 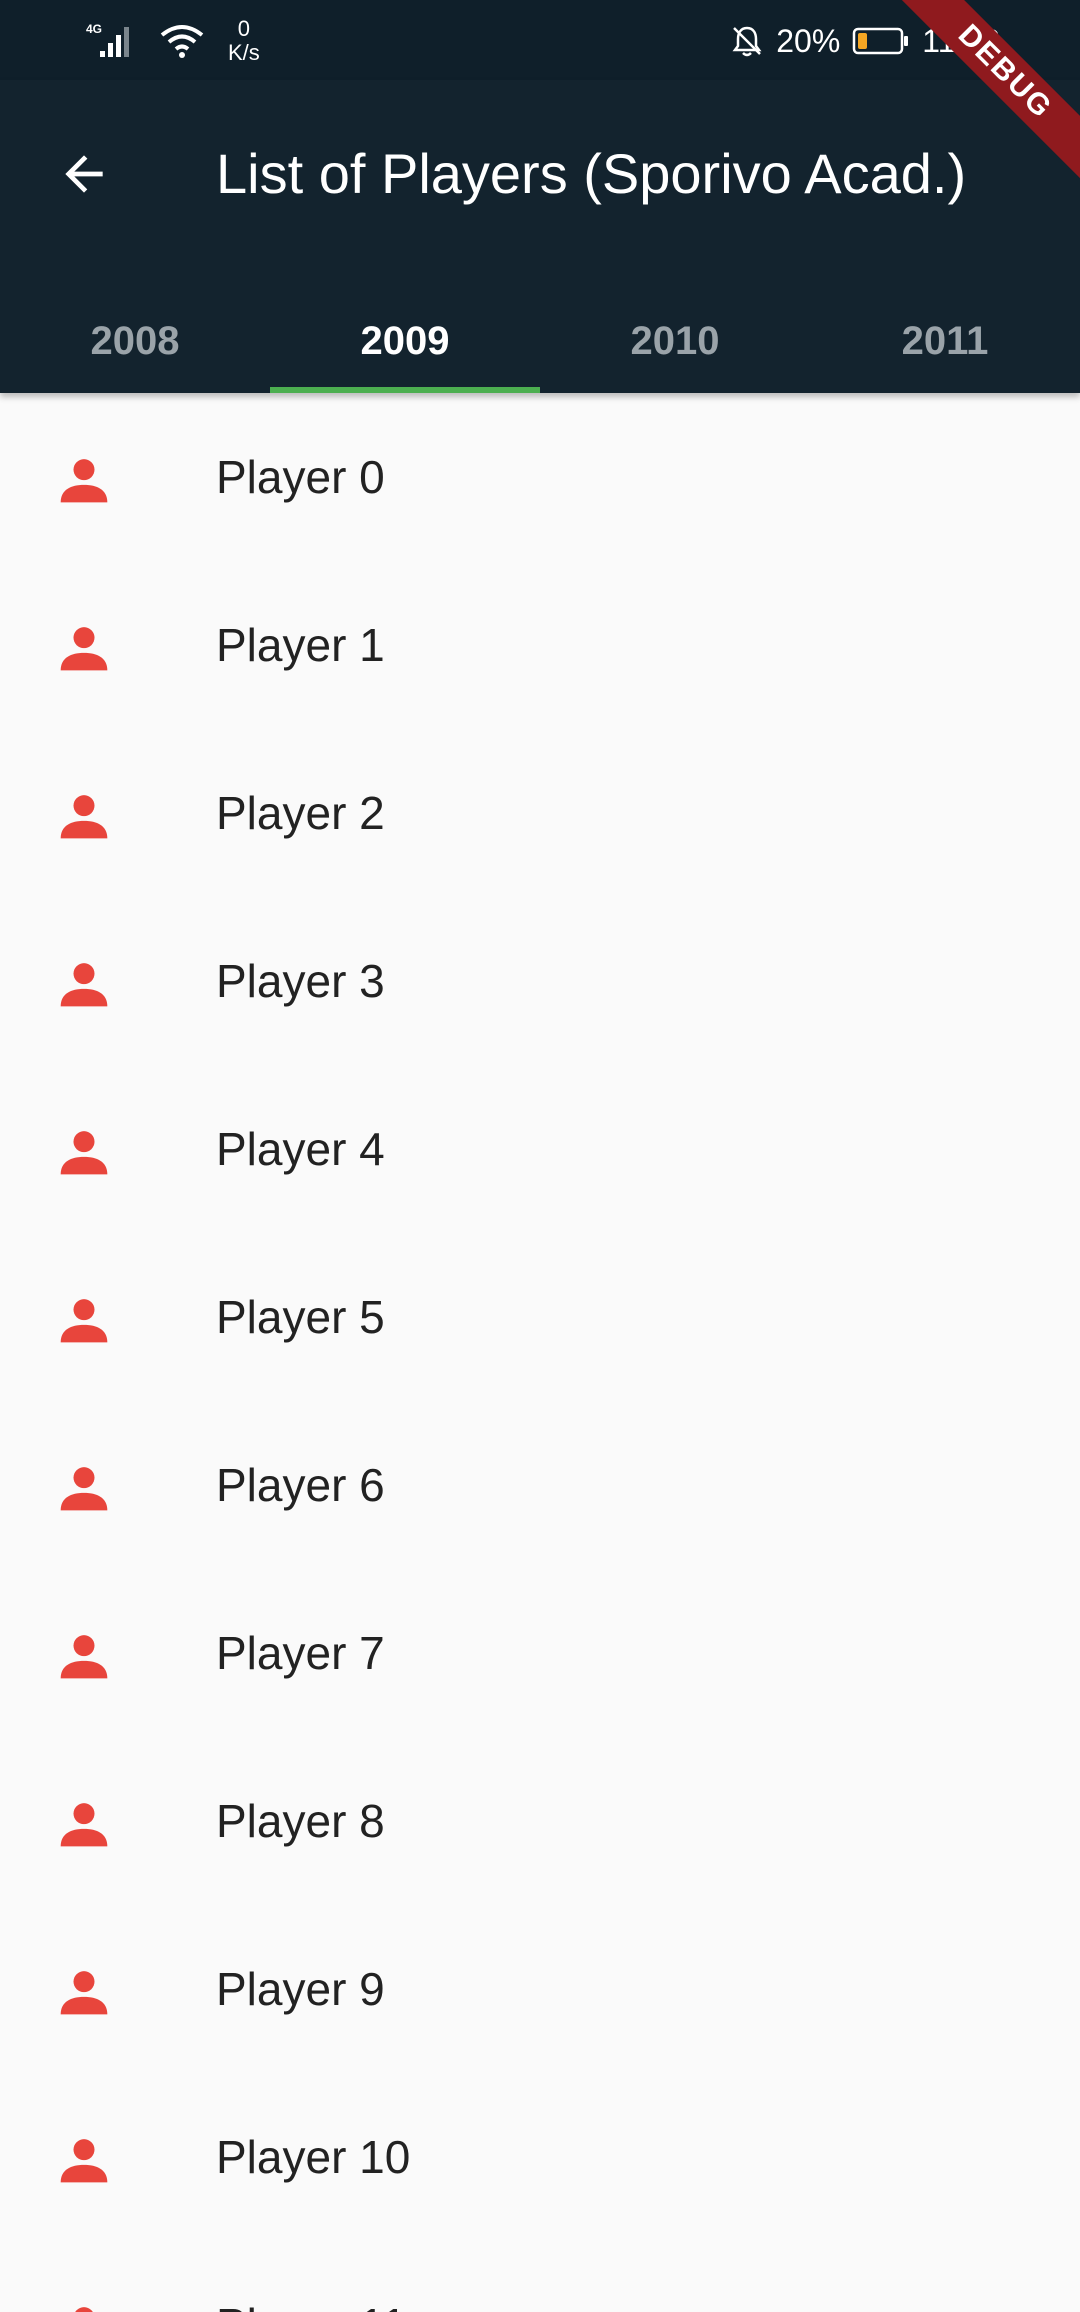 I want to click on tab-label: 2008, so click(x=135, y=341).